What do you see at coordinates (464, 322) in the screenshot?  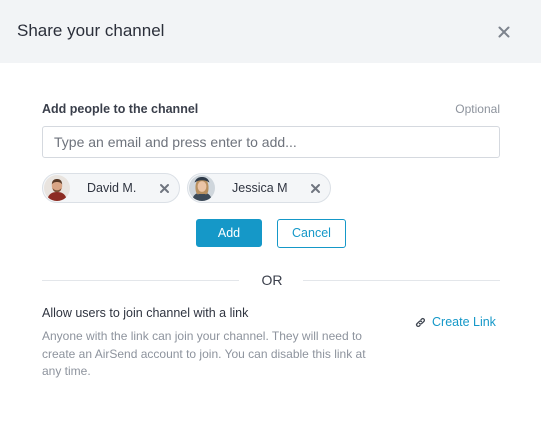 I see `create-link-label: Create Link` at bounding box center [464, 322].